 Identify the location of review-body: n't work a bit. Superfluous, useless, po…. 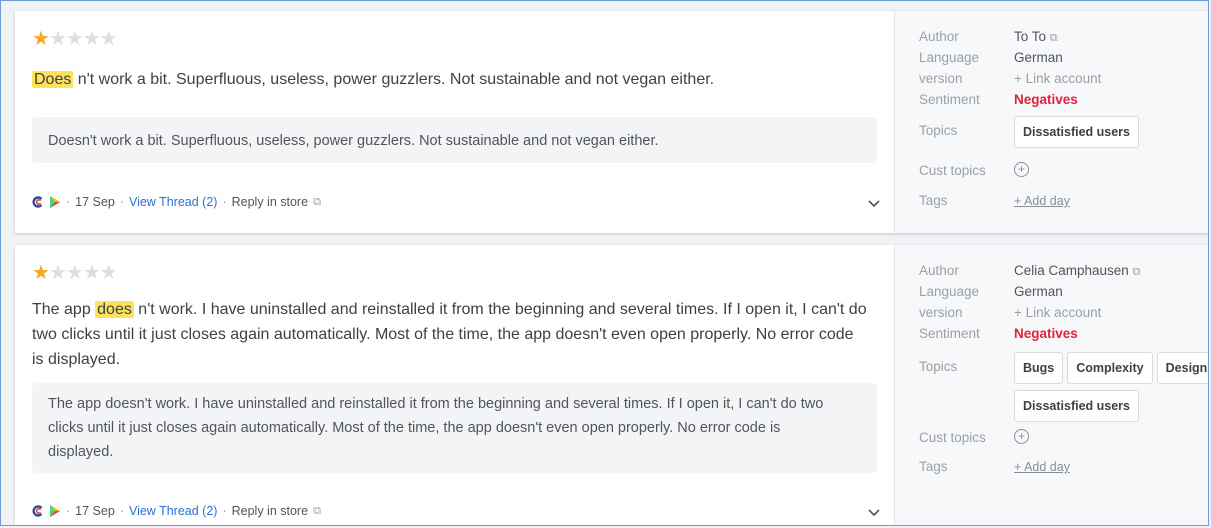
(394, 79).